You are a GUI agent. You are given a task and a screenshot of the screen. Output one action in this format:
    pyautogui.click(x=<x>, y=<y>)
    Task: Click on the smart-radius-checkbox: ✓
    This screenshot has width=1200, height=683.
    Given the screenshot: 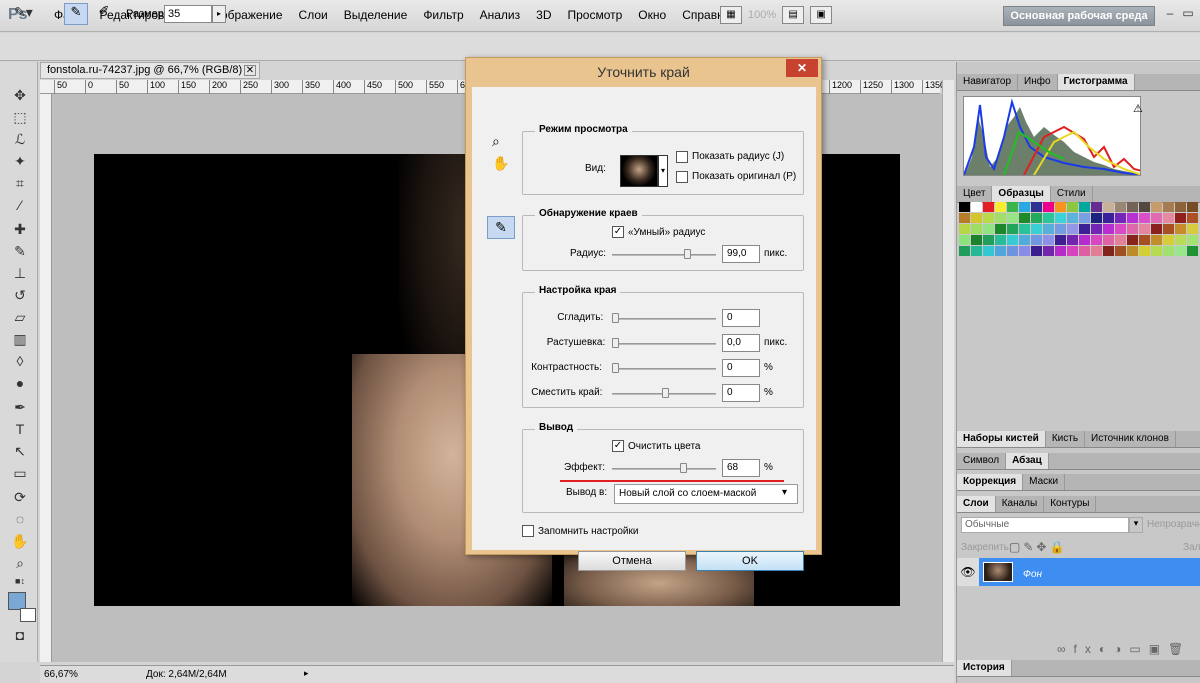 What is the action you would take?
    pyautogui.click(x=618, y=232)
    